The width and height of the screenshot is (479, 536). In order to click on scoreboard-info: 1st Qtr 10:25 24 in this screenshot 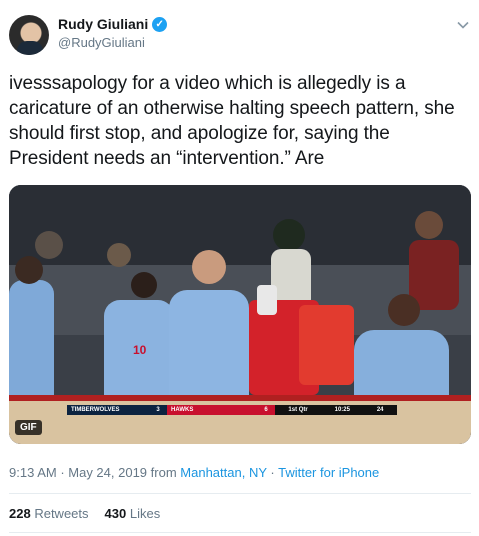, I will do `click(336, 410)`.